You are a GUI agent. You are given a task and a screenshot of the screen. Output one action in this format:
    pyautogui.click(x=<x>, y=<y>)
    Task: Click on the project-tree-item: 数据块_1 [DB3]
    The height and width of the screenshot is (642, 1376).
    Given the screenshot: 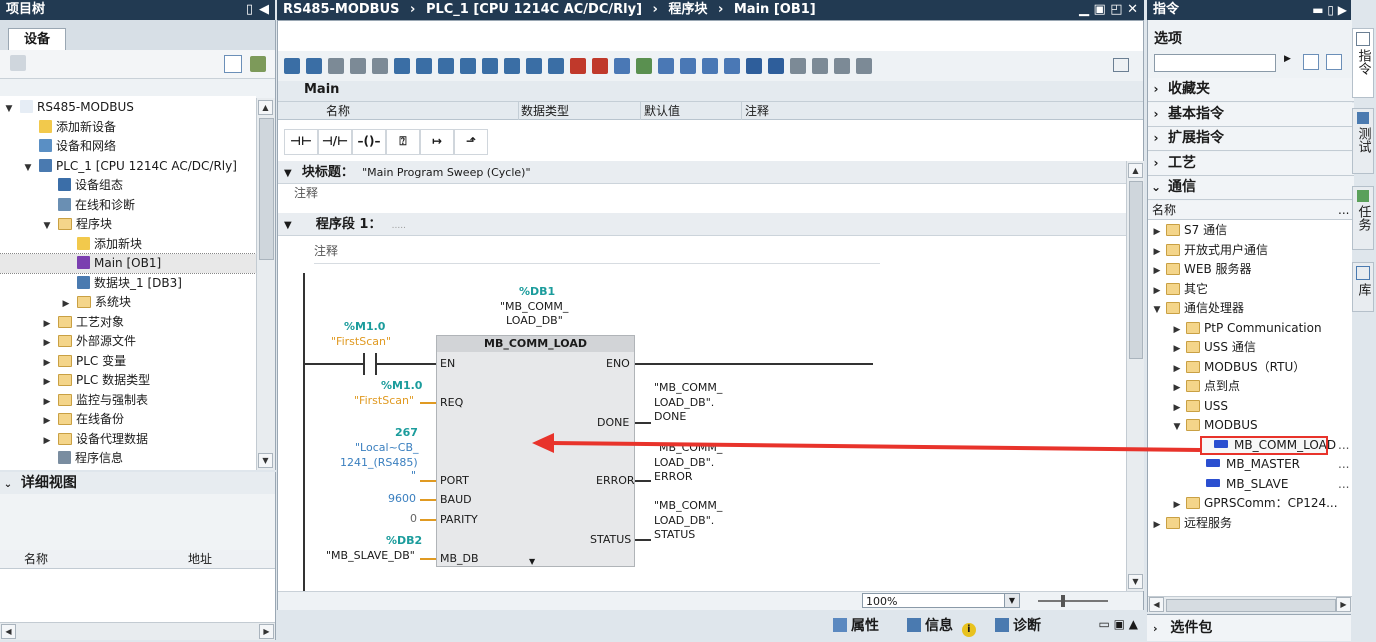 What is the action you would take?
    pyautogui.click(x=128, y=283)
    